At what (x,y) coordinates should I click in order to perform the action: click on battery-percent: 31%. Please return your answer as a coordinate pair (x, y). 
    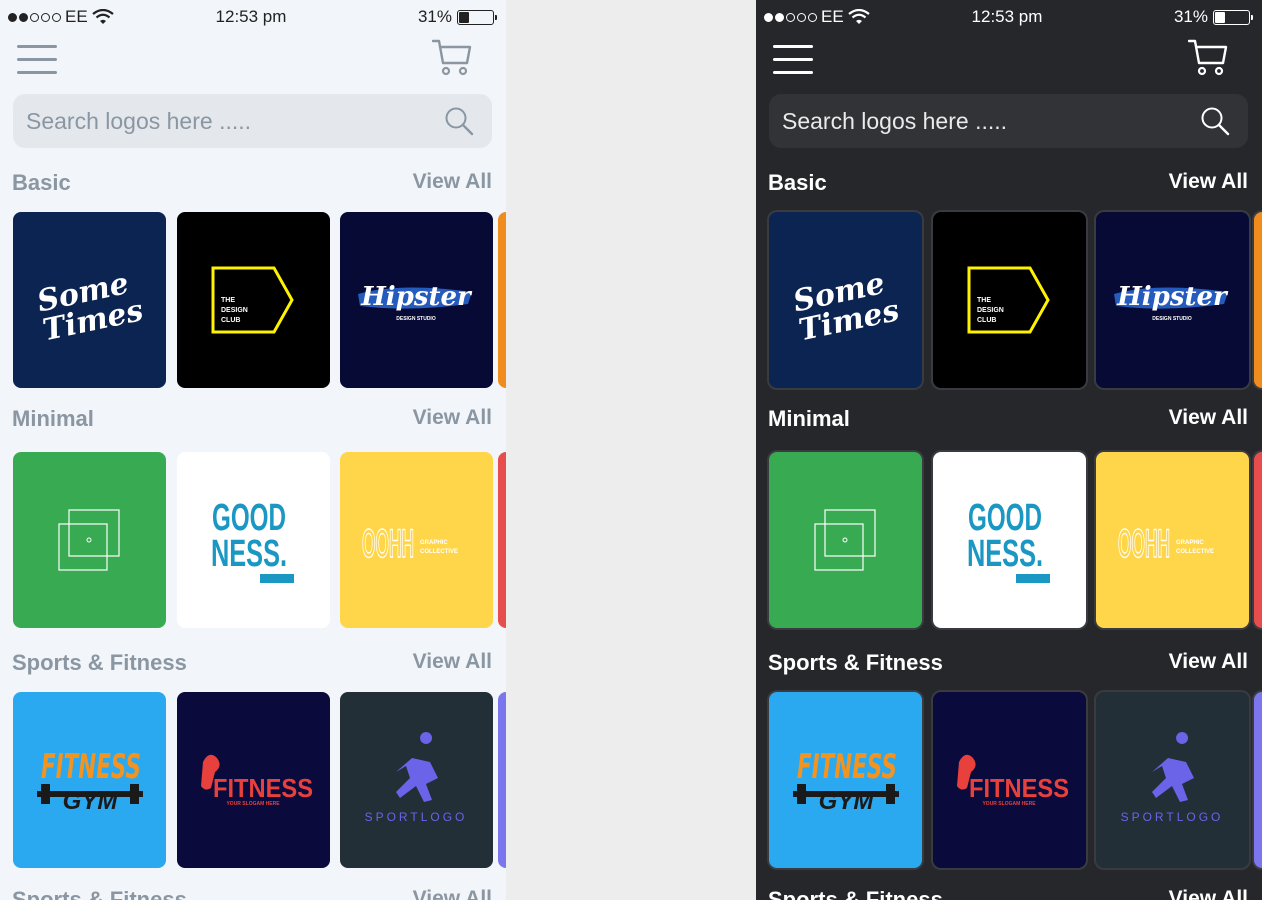
    Looking at the image, I should click on (1190, 16).